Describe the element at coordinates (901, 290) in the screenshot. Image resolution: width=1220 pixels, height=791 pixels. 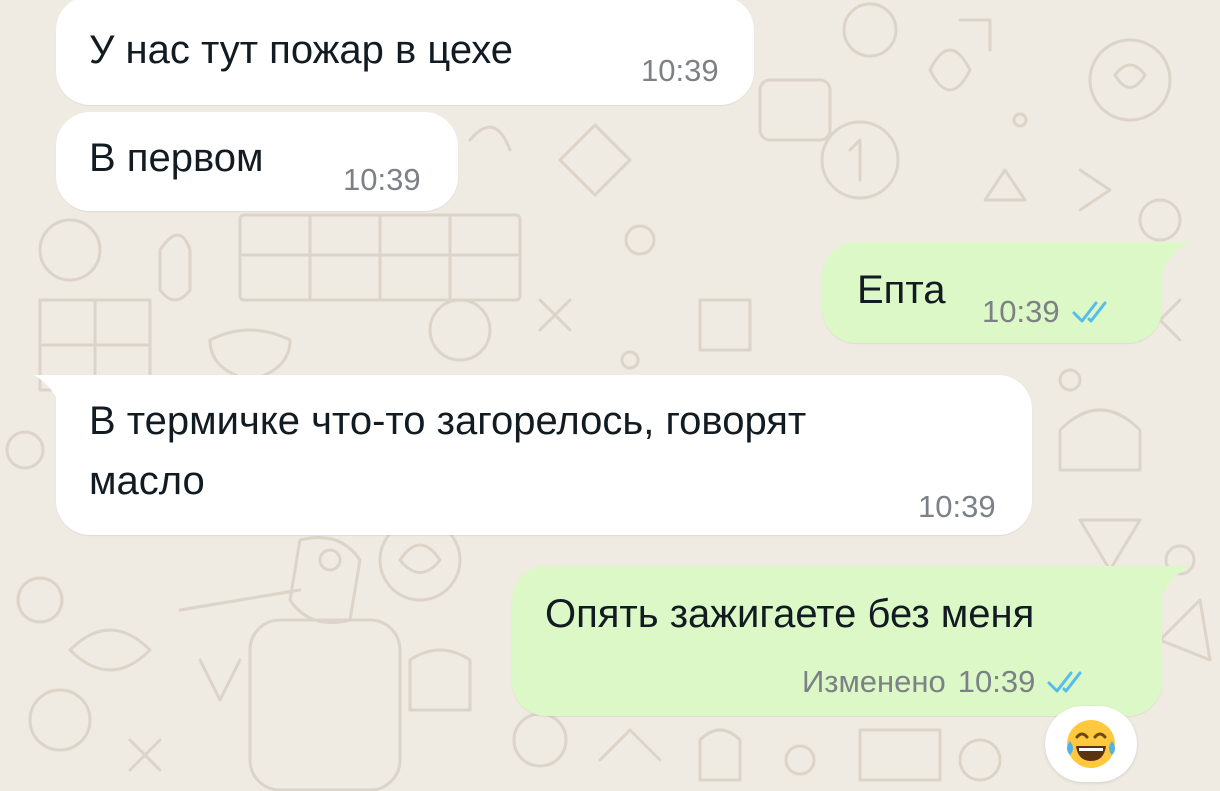
I see `message-text: Епта` at that location.